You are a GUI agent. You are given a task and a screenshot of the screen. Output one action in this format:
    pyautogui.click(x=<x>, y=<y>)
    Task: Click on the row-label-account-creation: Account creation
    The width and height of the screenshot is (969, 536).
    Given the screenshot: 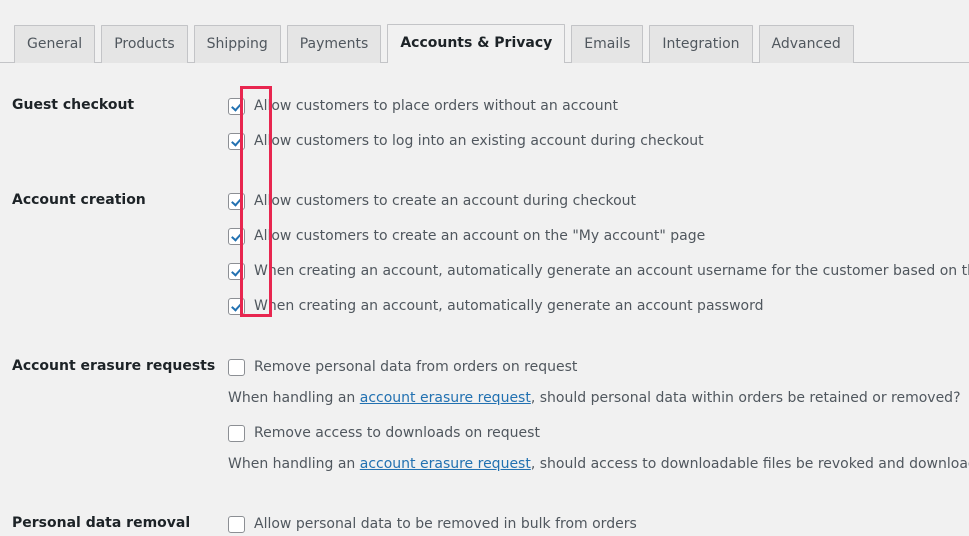 What is the action you would take?
    pyautogui.click(x=79, y=200)
    